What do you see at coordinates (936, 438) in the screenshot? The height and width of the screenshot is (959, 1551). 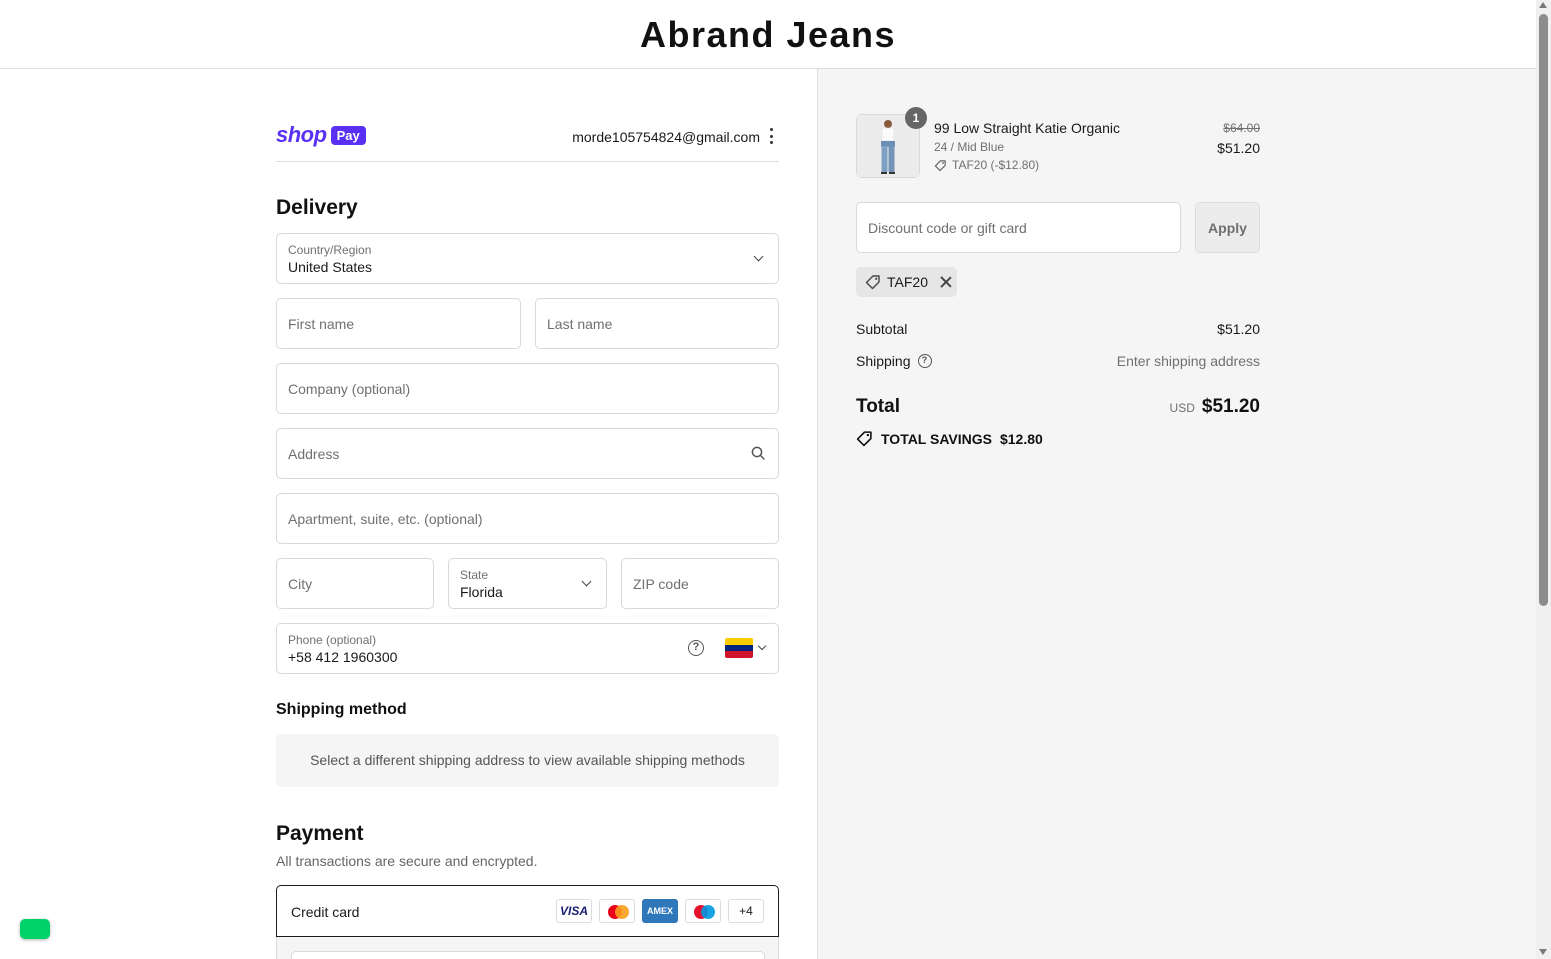 I see `savings-label: TOTAL SAVINGS` at bounding box center [936, 438].